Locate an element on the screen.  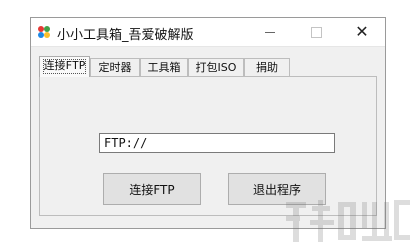
watermark-logo is located at coordinates (348, 221).